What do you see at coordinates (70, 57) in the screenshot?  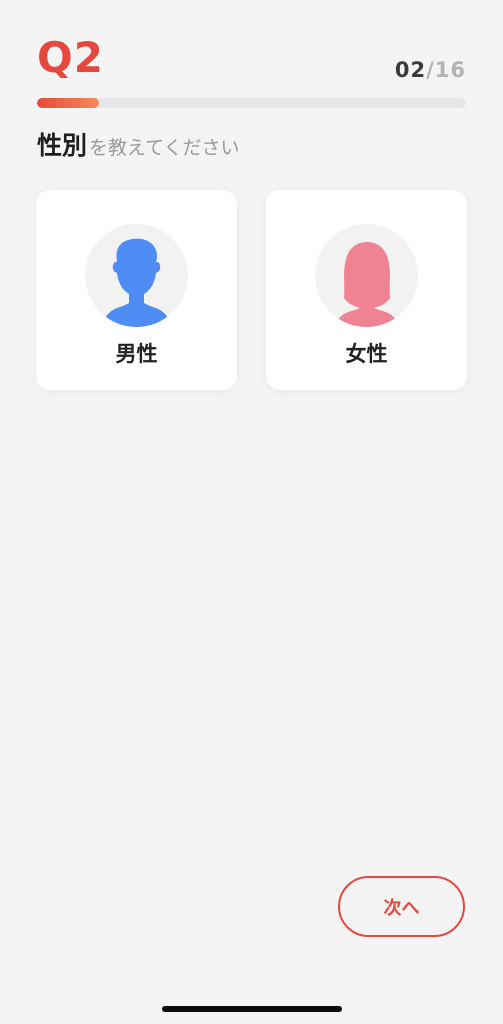 I see `question-number: Q2` at bounding box center [70, 57].